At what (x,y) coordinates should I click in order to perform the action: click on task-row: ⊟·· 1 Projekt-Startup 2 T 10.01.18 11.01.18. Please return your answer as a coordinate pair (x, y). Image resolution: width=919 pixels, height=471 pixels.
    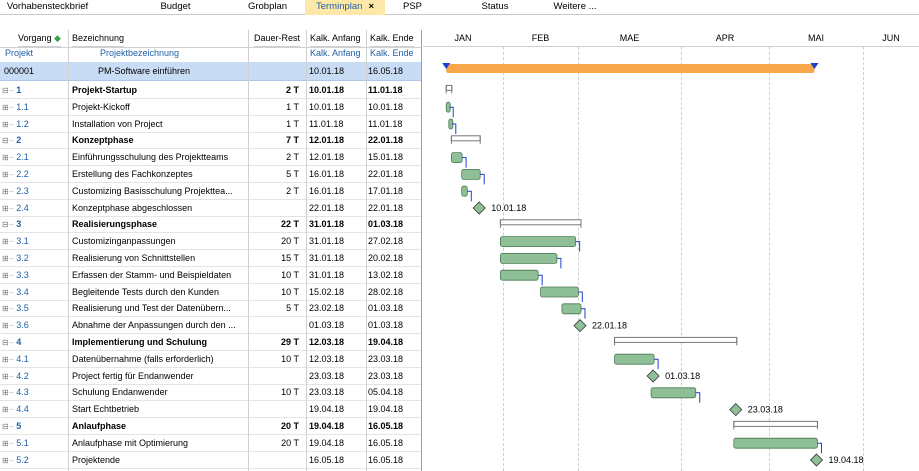
    Looking at the image, I should click on (210, 90).